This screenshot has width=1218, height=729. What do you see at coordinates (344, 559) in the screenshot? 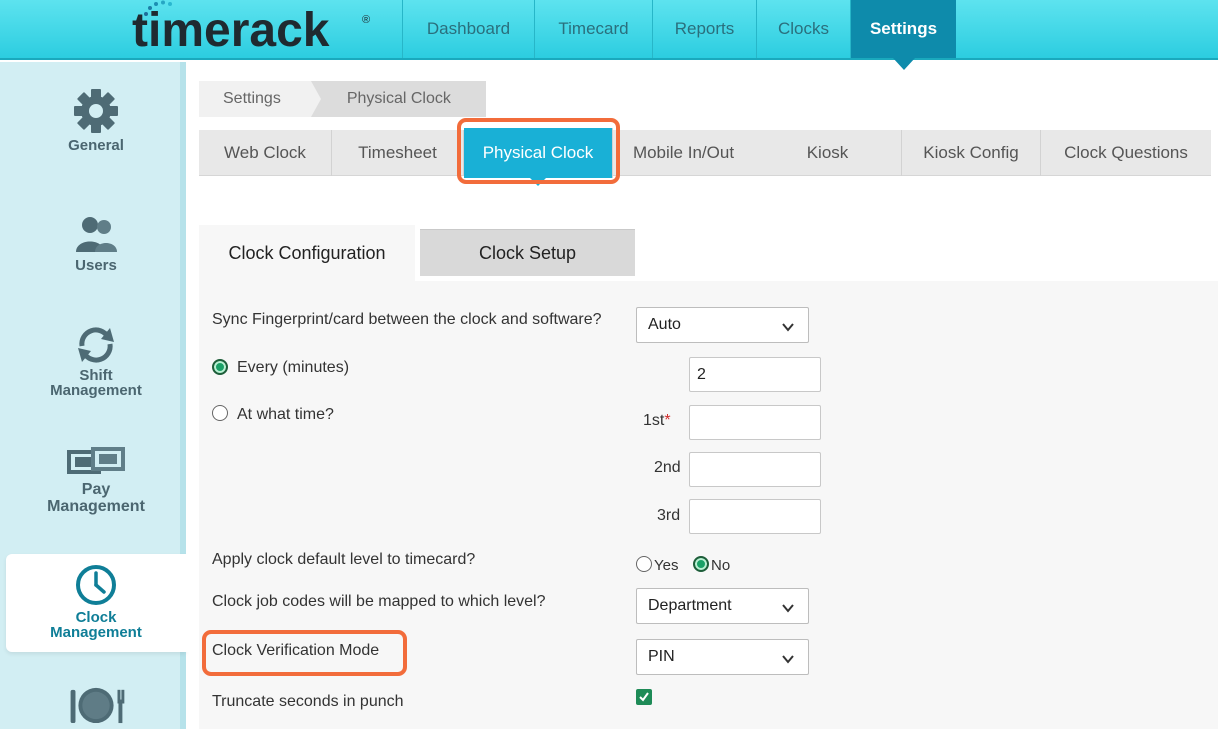
I see `default-level-label: Apply clock default level to timecard?` at bounding box center [344, 559].